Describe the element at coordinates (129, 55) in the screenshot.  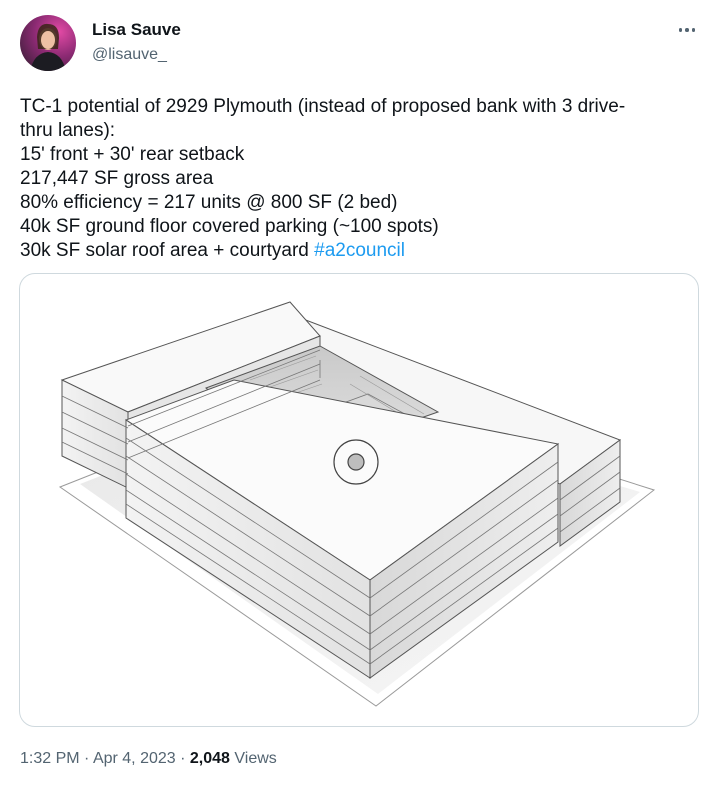
I see `author-handle: @lisauve_` at that location.